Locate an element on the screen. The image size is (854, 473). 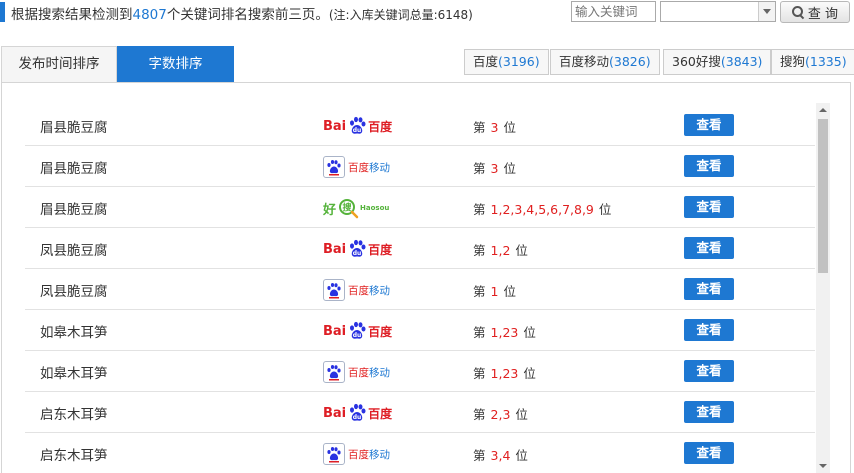
engine-filter-baidu-mobile: 百度移动(3826) is located at coordinates (605, 62).